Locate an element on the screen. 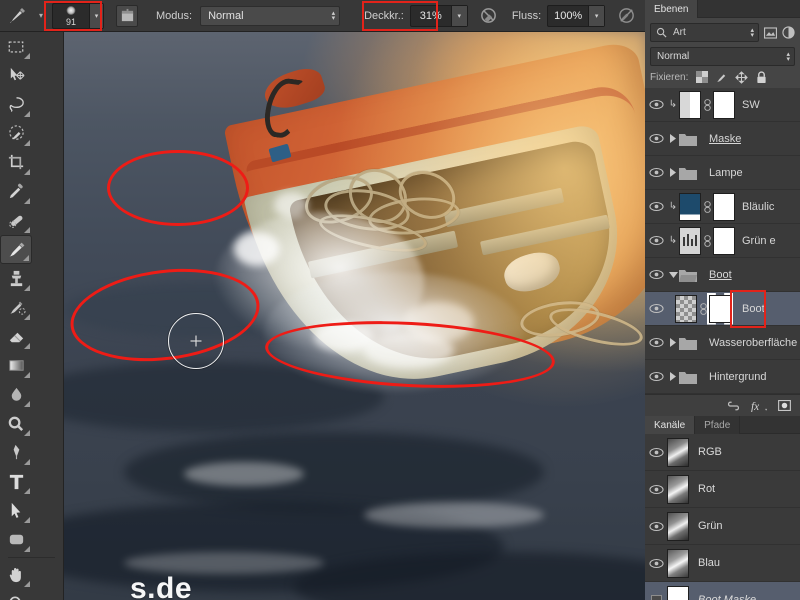 This screenshot has height=600, width=800. spot-healing-brush-tool is located at coordinates (16, 220).